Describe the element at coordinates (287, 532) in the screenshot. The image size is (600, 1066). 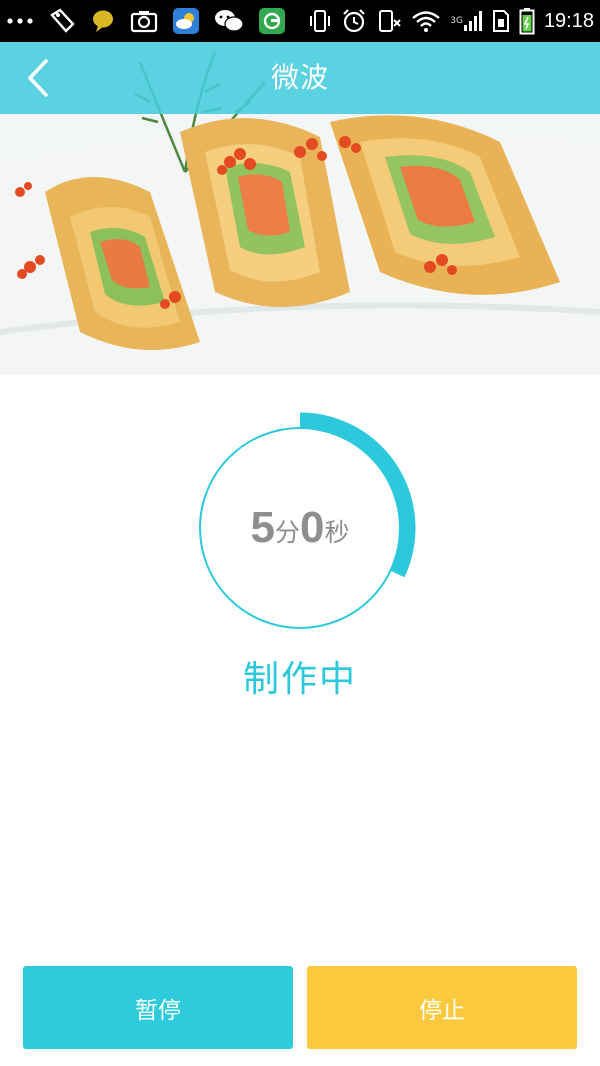
I see `timer-minutes-unit: 分` at that location.